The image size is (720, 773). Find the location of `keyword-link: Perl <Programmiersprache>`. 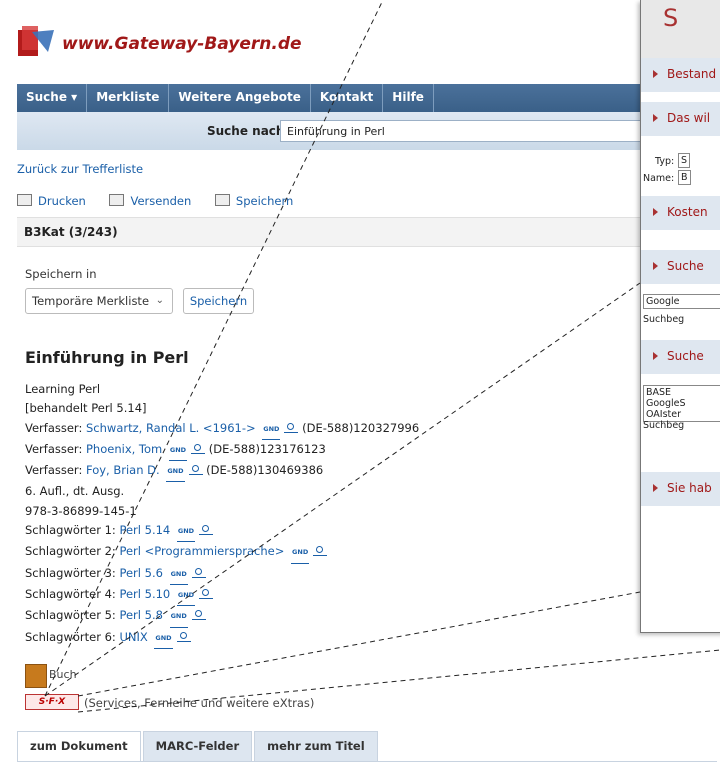

keyword-link: Perl <Programmiersprache> is located at coordinates (201, 551).